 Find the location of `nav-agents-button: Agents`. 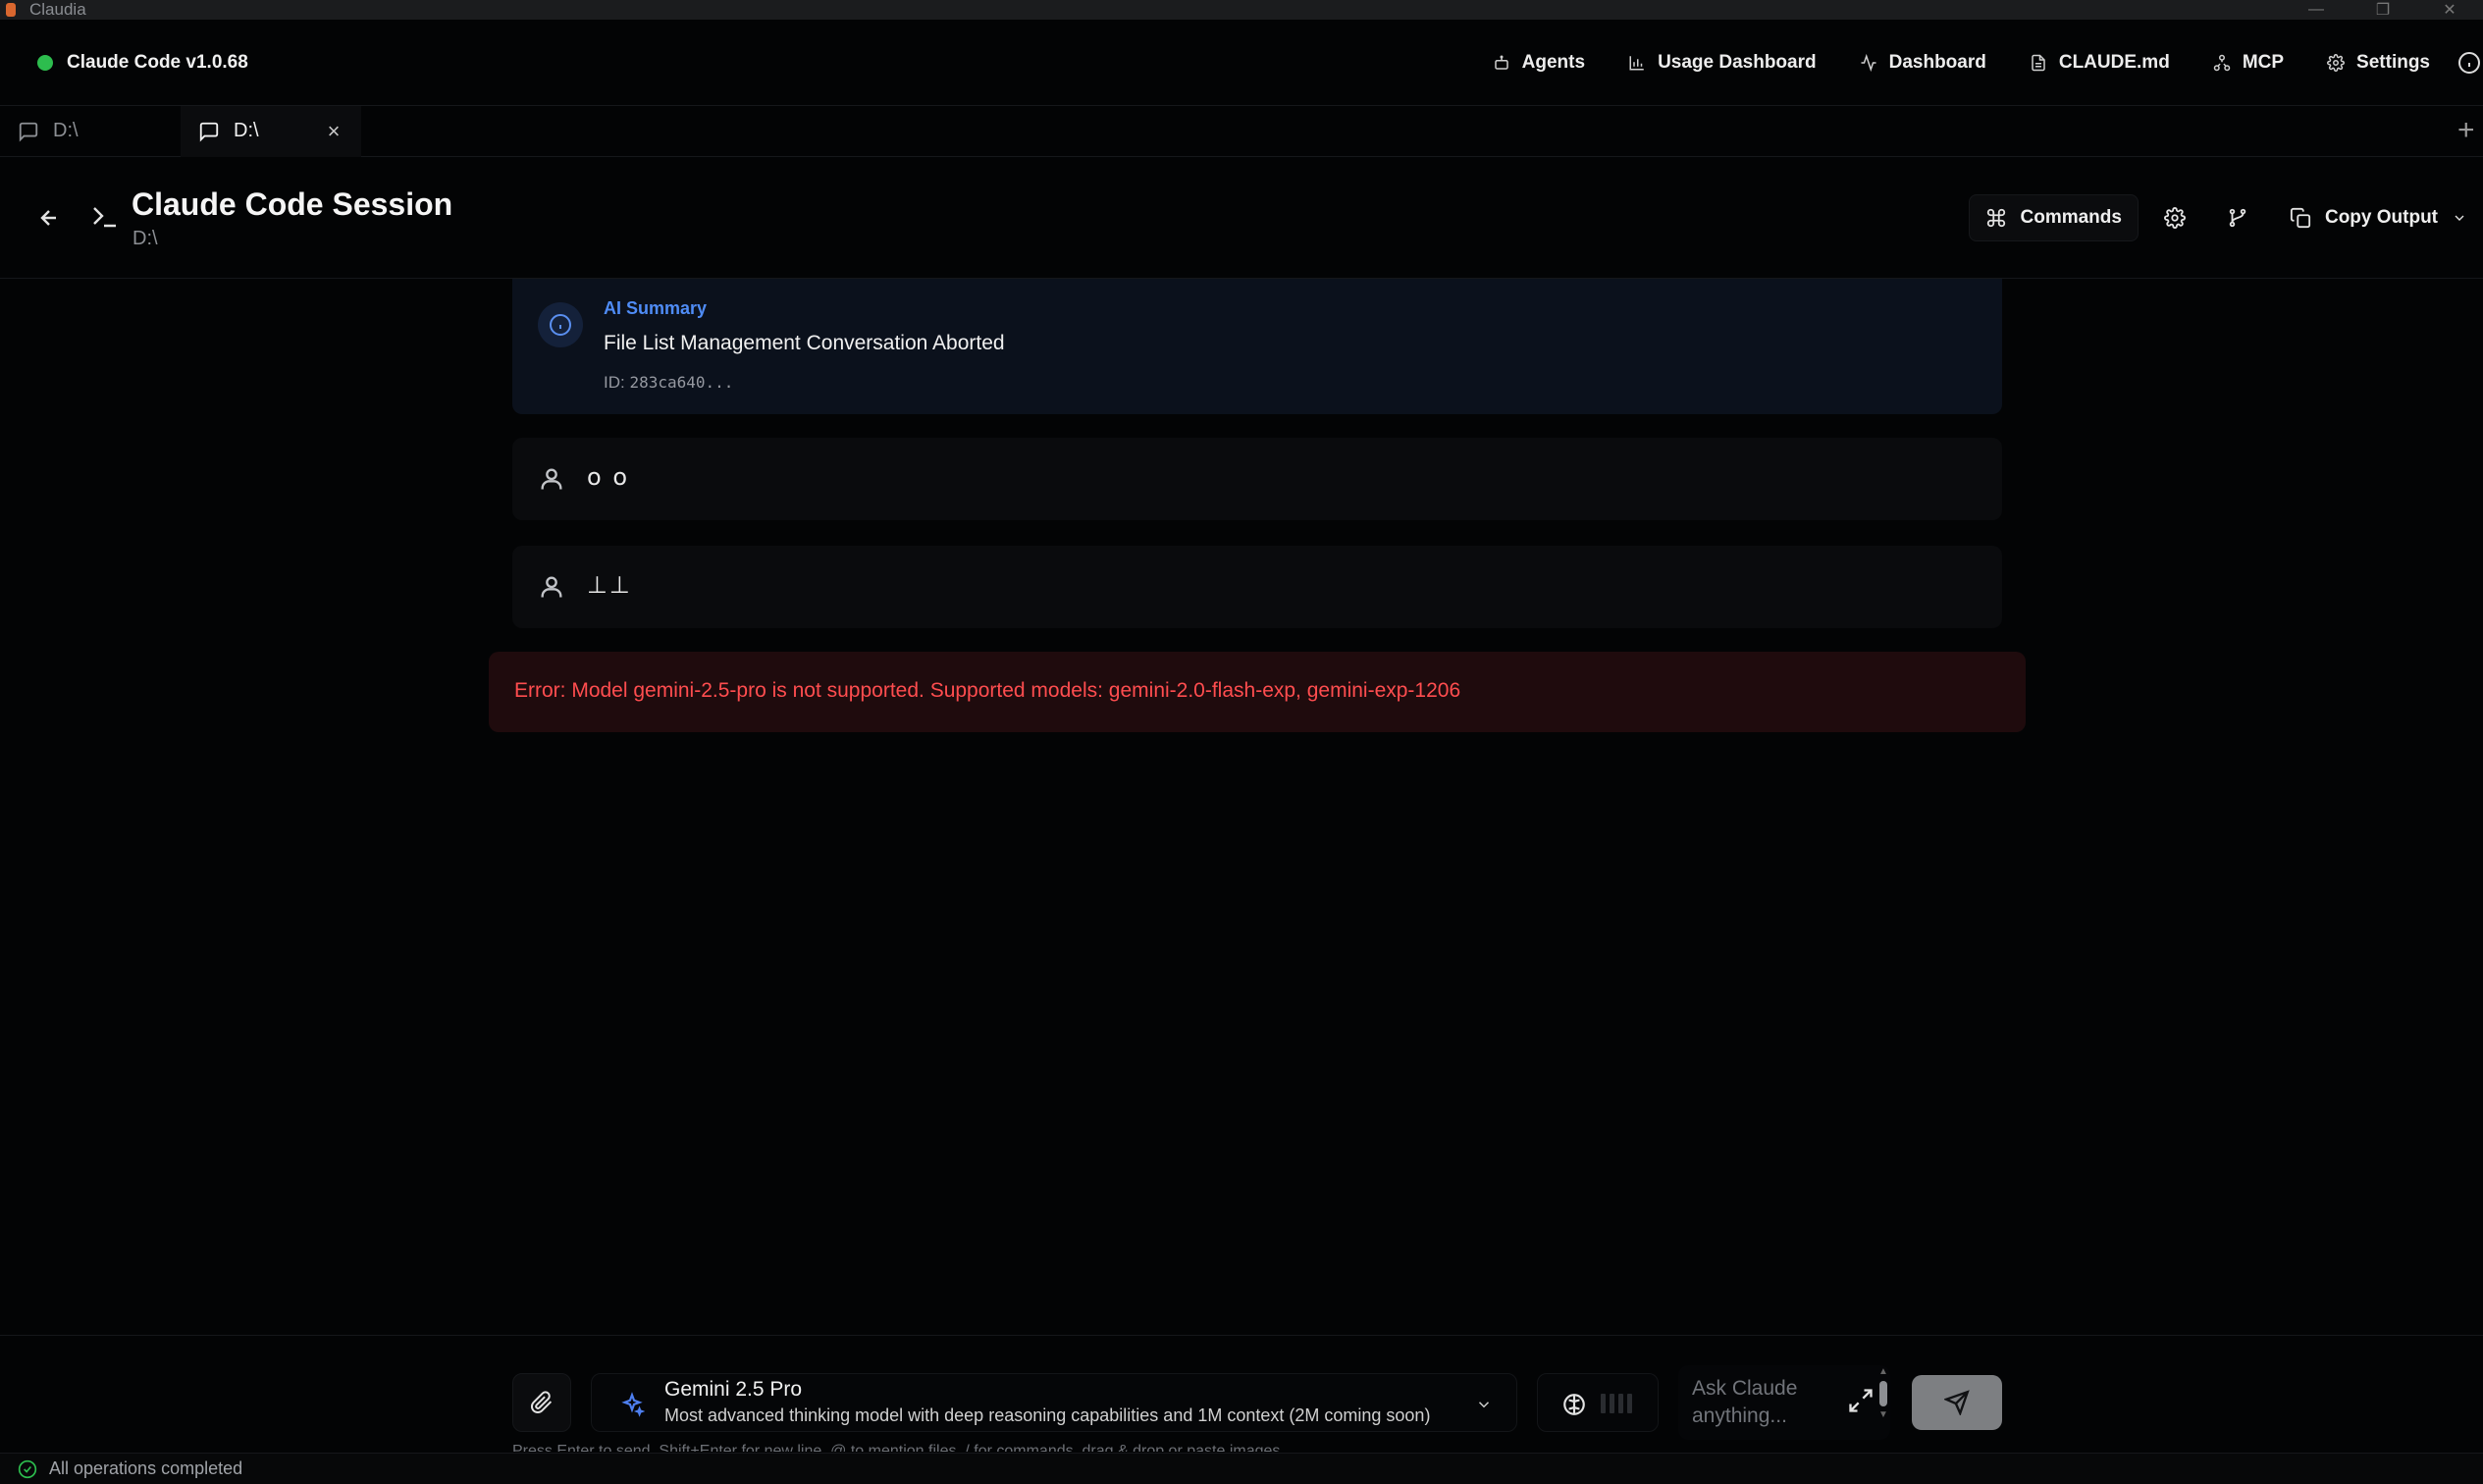

nav-agents-button: Agents is located at coordinates (1539, 62).